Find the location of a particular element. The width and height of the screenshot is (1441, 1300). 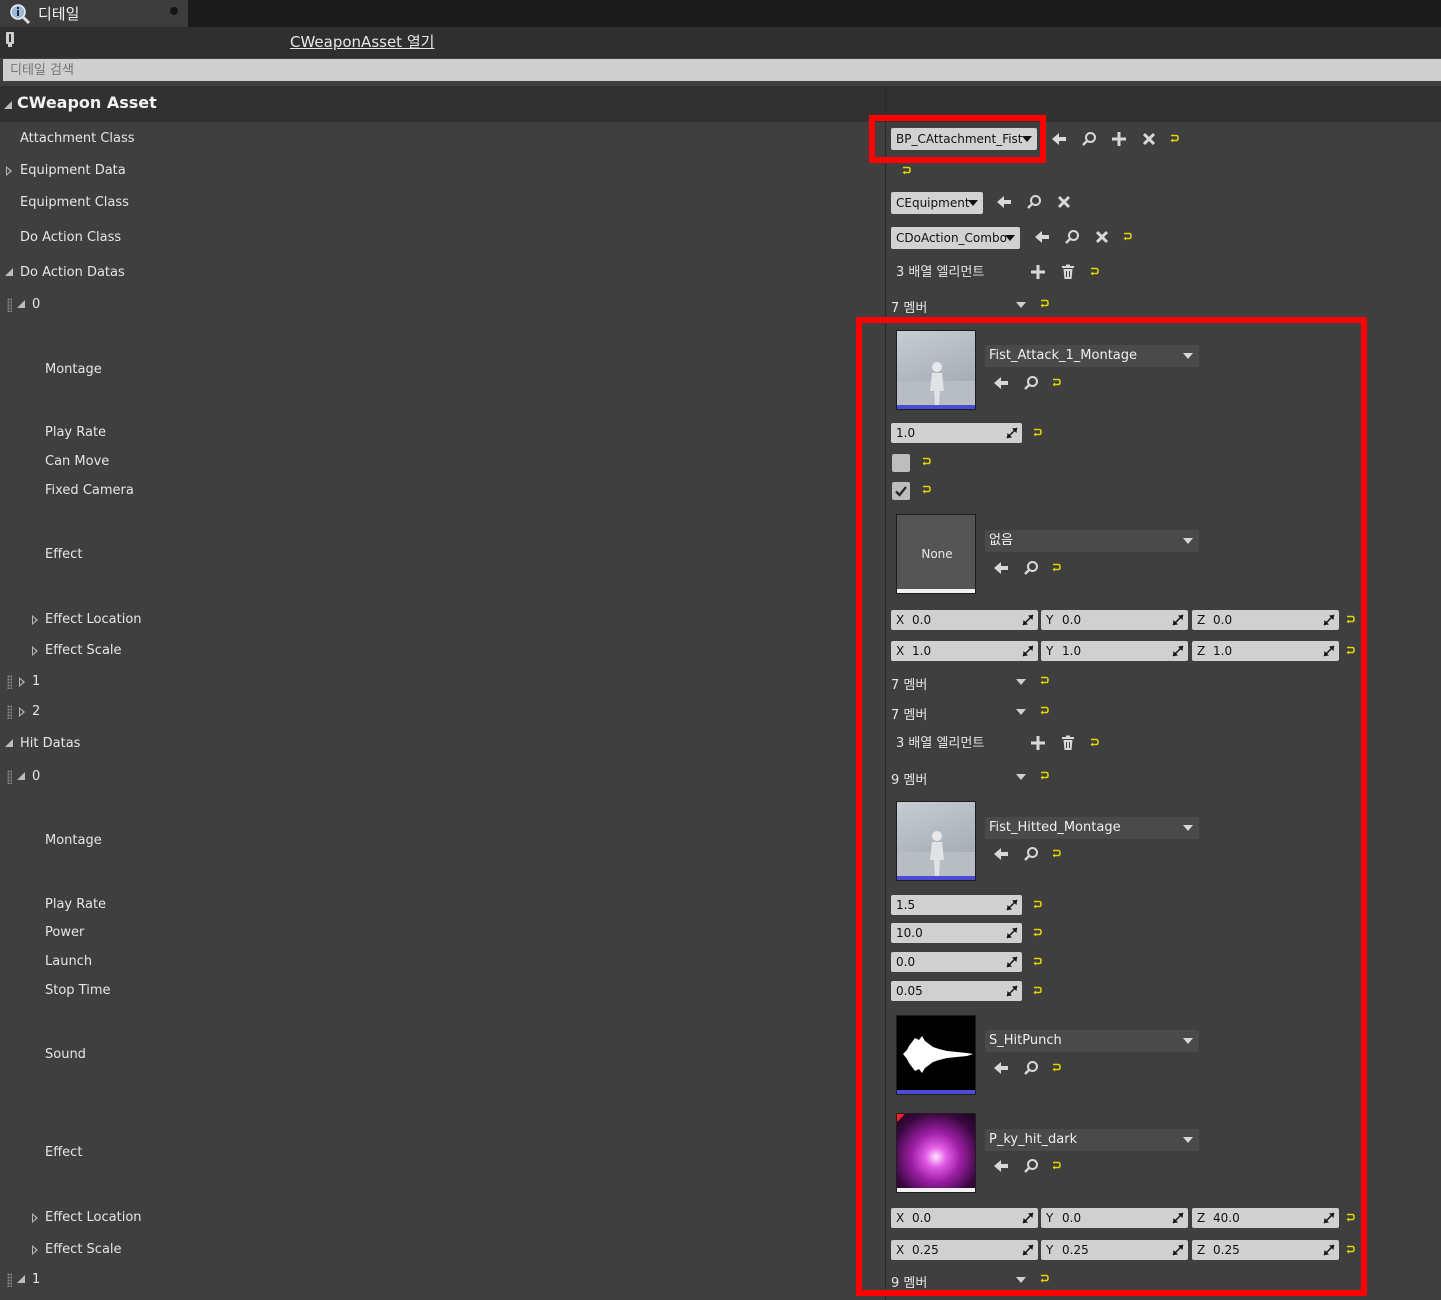

clear-icon is located at coordinates (1149, 139).